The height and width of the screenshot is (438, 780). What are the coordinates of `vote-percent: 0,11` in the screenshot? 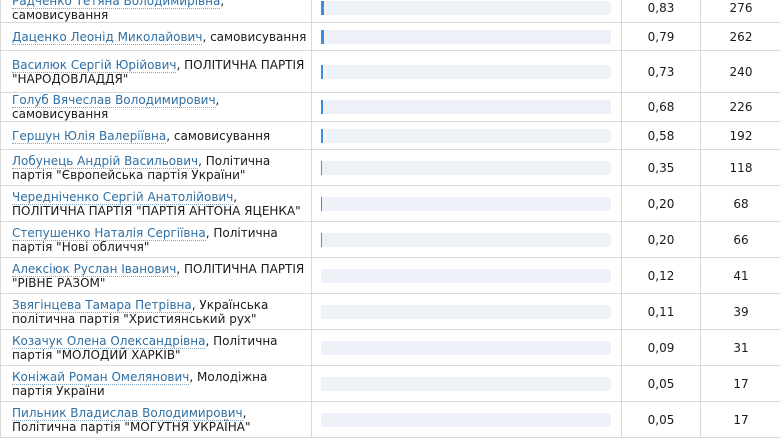 It's located at (661, 312).